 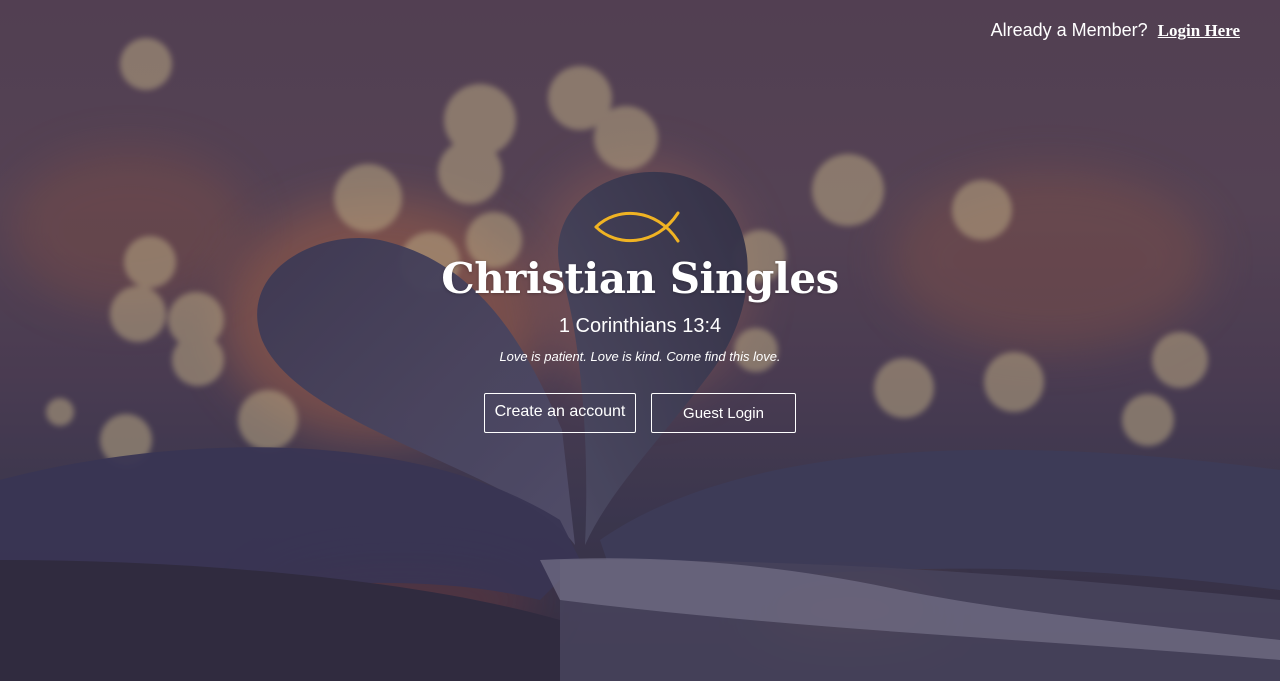 I want to click on member-login-bar: Already a Member? Login Here, so click(x=1115, y=30).